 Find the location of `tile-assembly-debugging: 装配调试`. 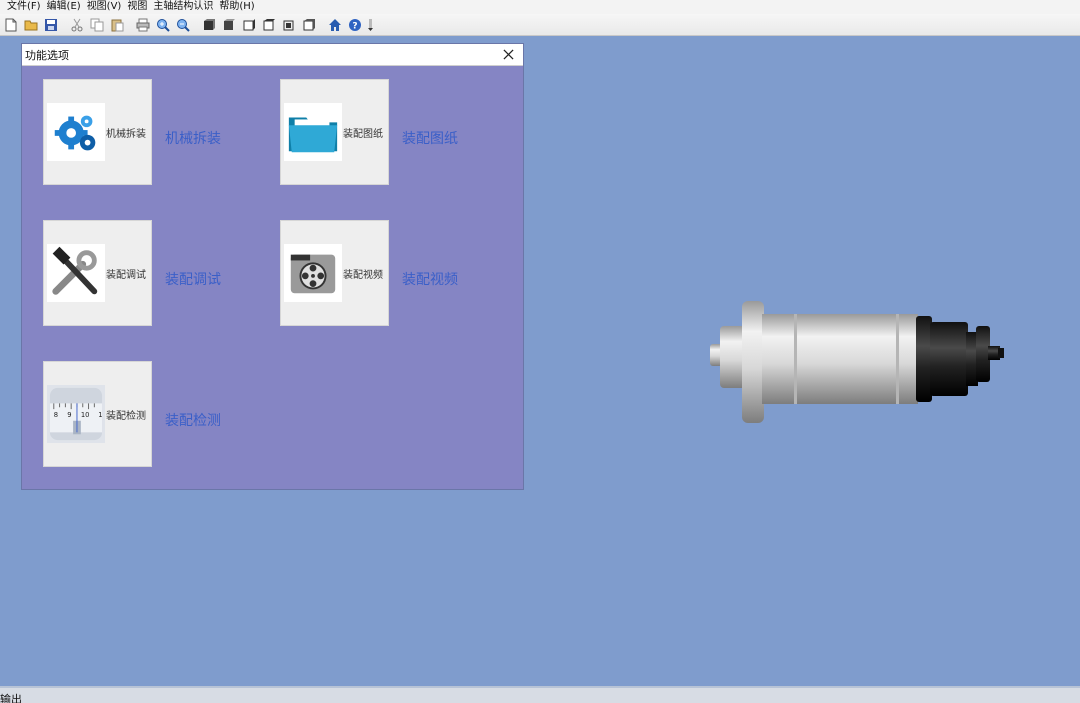

tile-assembly-debugging: 装配调试 is located at coordinates (97, 273).